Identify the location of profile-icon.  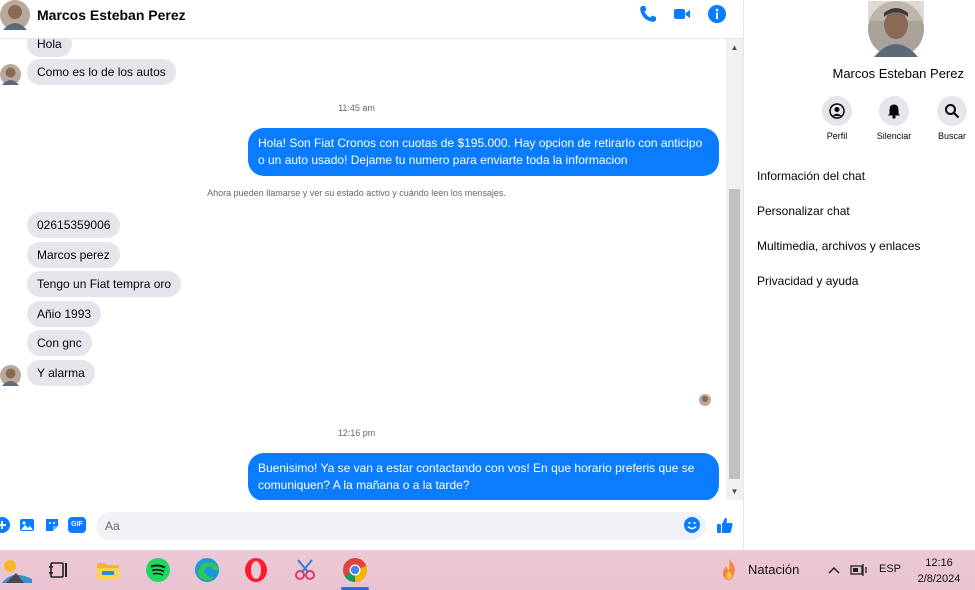
(837, 111).